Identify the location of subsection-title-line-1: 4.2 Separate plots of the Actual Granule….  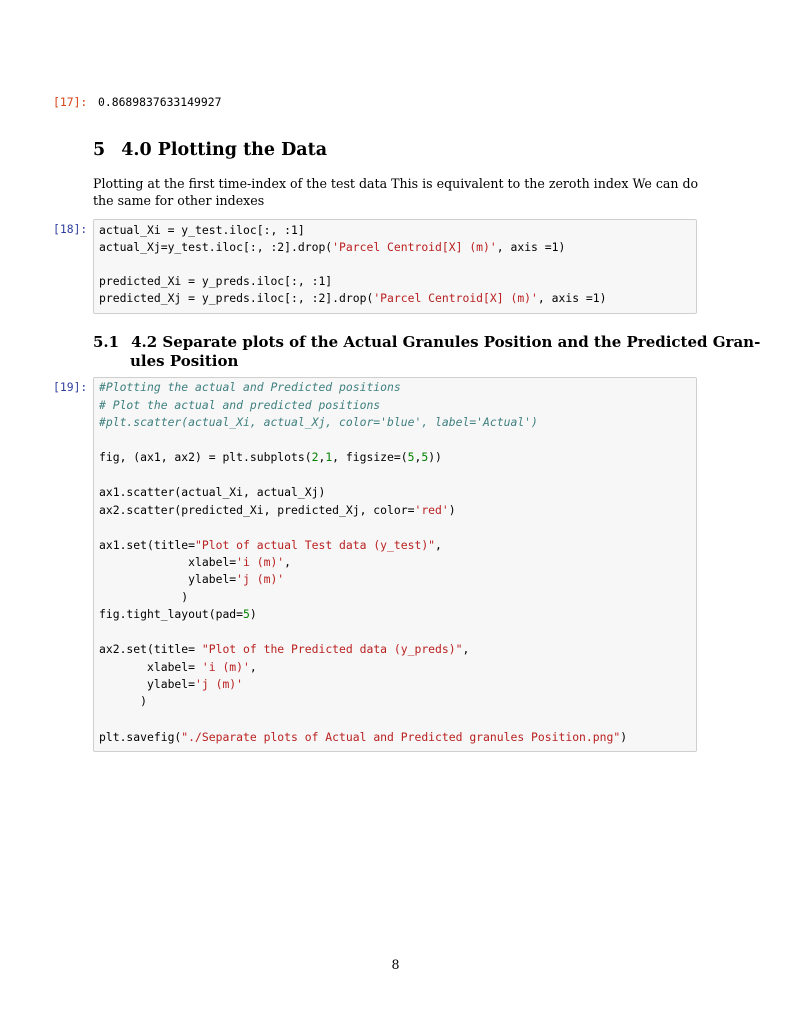
(446, 342).